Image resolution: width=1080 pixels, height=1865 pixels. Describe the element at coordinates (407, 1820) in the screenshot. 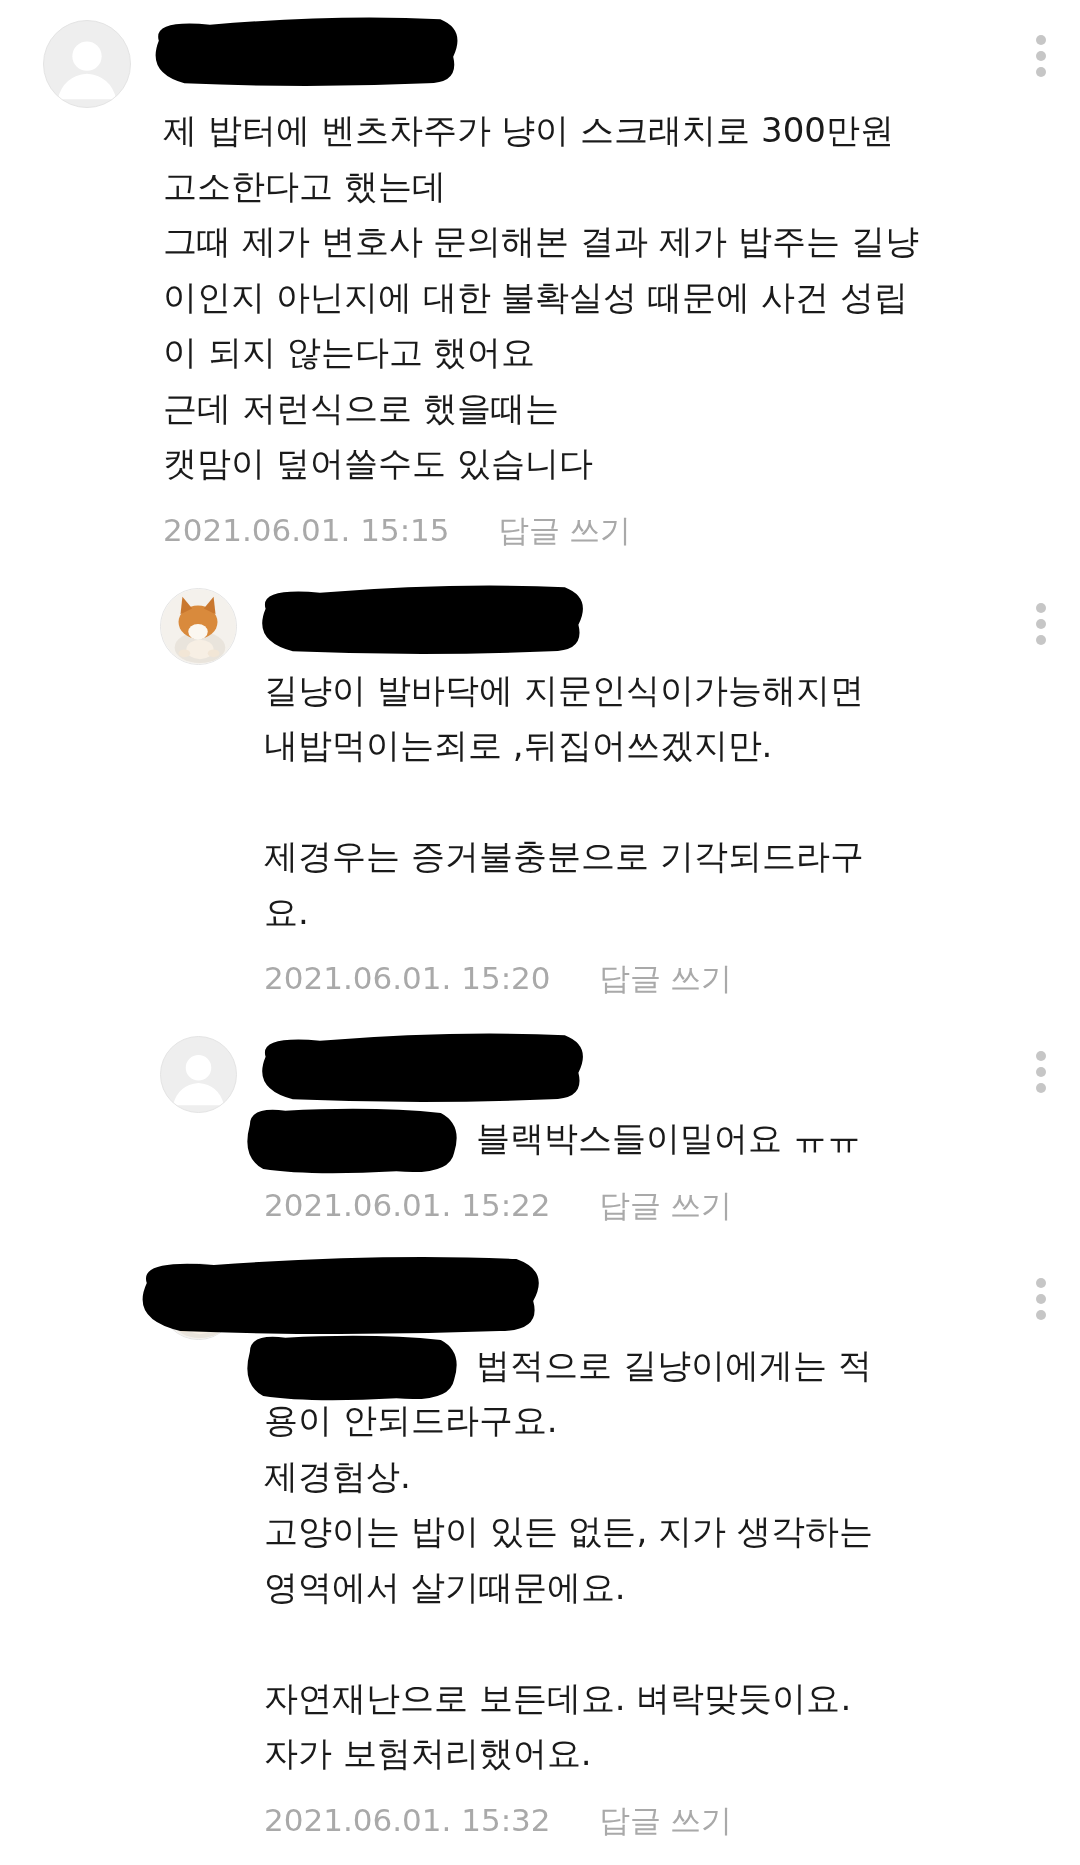

I see `comment-date: 2021.06.01. 15:32` at that location.